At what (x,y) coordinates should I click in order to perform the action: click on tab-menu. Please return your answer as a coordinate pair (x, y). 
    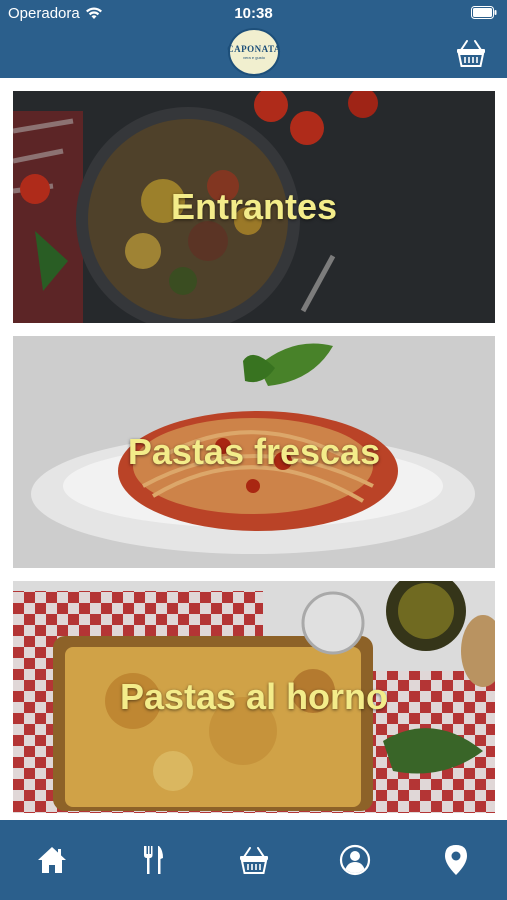
    Looking at the image, I should click on (153, 860).